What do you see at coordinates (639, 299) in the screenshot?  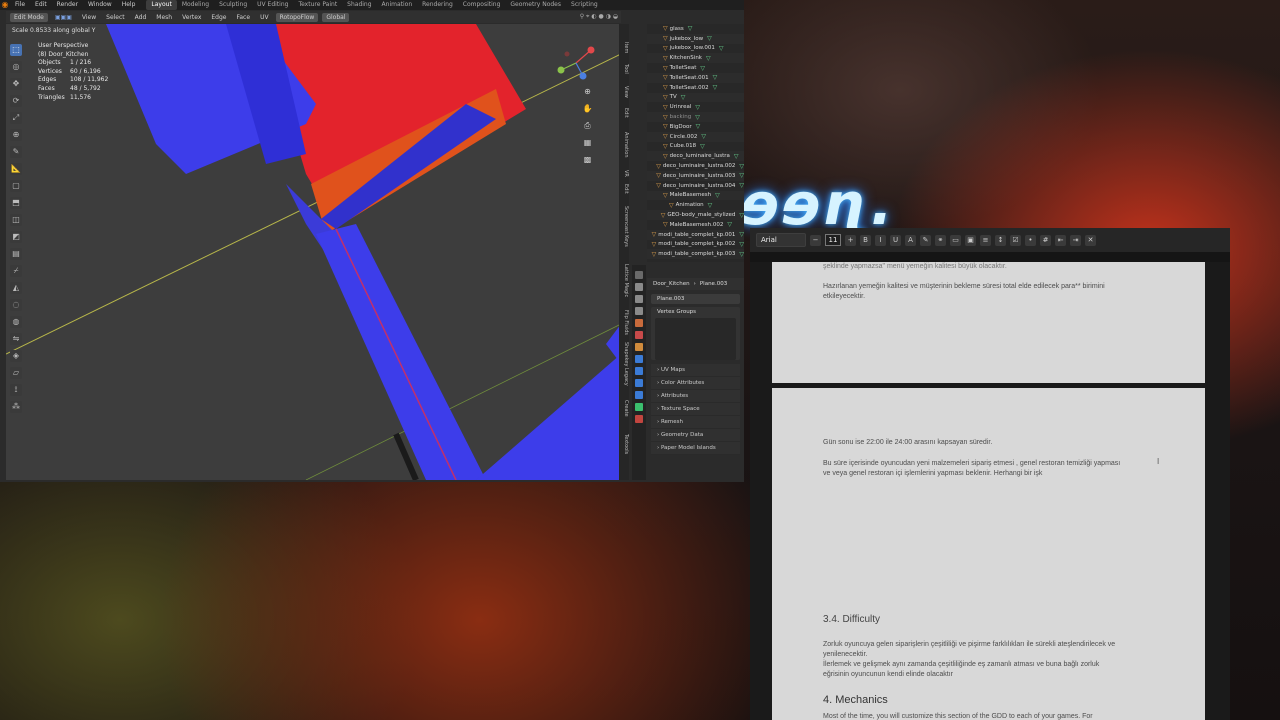 I see `output-props-icon` at bounding box center [639, 299].